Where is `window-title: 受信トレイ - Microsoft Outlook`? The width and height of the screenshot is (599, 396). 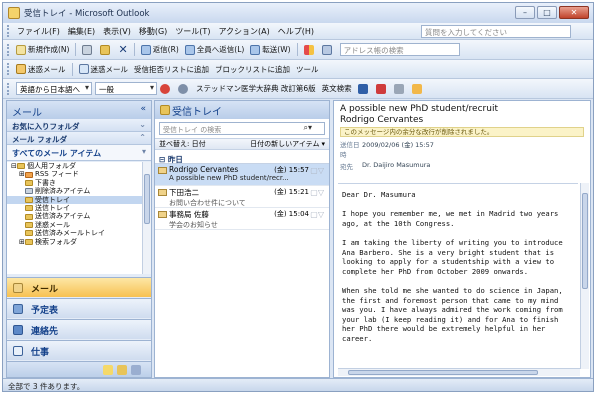
window-title: 受信トレイ - Microsoft Outlook is located at coordinates (87, 14).